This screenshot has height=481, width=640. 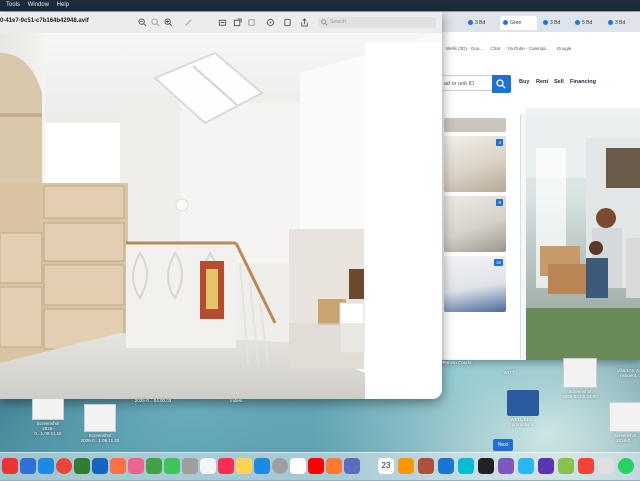 I want to click on facetime-icon, so click(x=154, y=466).